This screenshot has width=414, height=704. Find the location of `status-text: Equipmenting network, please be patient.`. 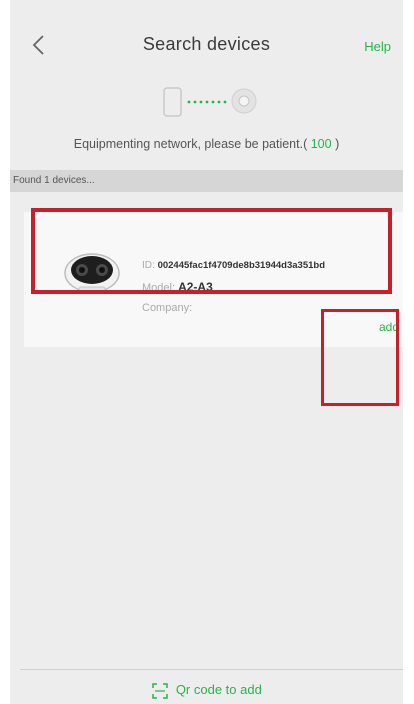

status-text: Equipmenting network, please be patient. is located at coordinates (188, 144).